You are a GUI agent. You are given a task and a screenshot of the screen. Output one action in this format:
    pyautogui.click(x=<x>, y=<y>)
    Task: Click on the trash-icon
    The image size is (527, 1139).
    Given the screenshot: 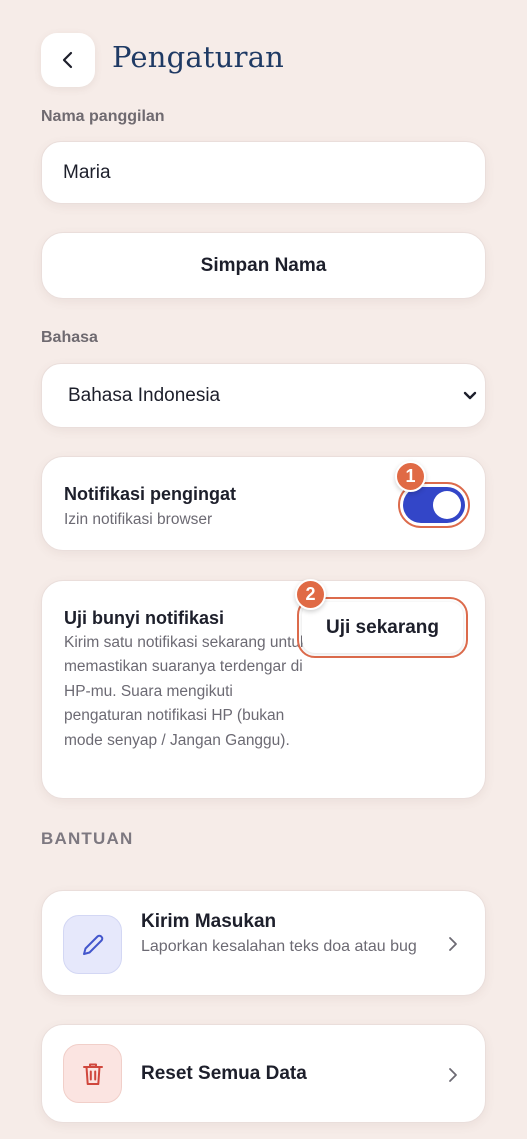 What is the action you would take?
    pyautogui.click(x=92, y=1074)
    